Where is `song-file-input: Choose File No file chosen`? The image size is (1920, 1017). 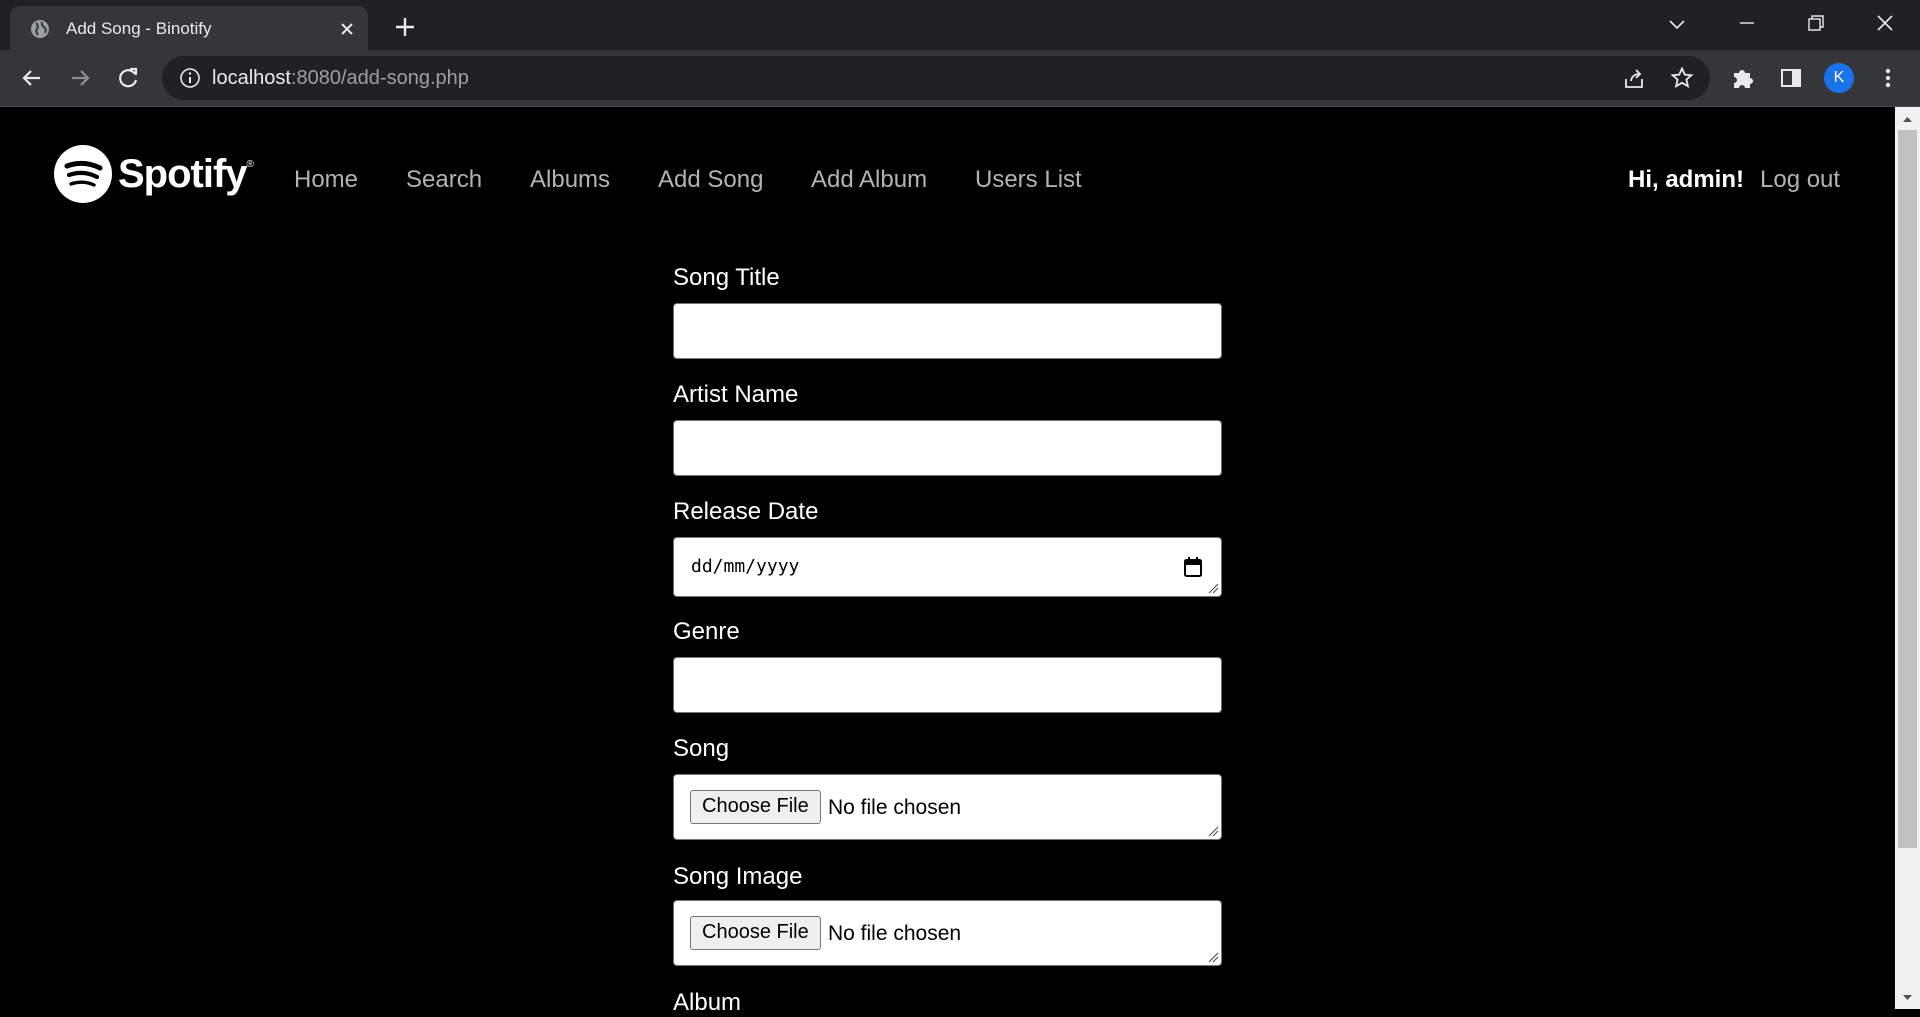
song-file-input: Choose File No file chosen is located at coordinates (947, 807).